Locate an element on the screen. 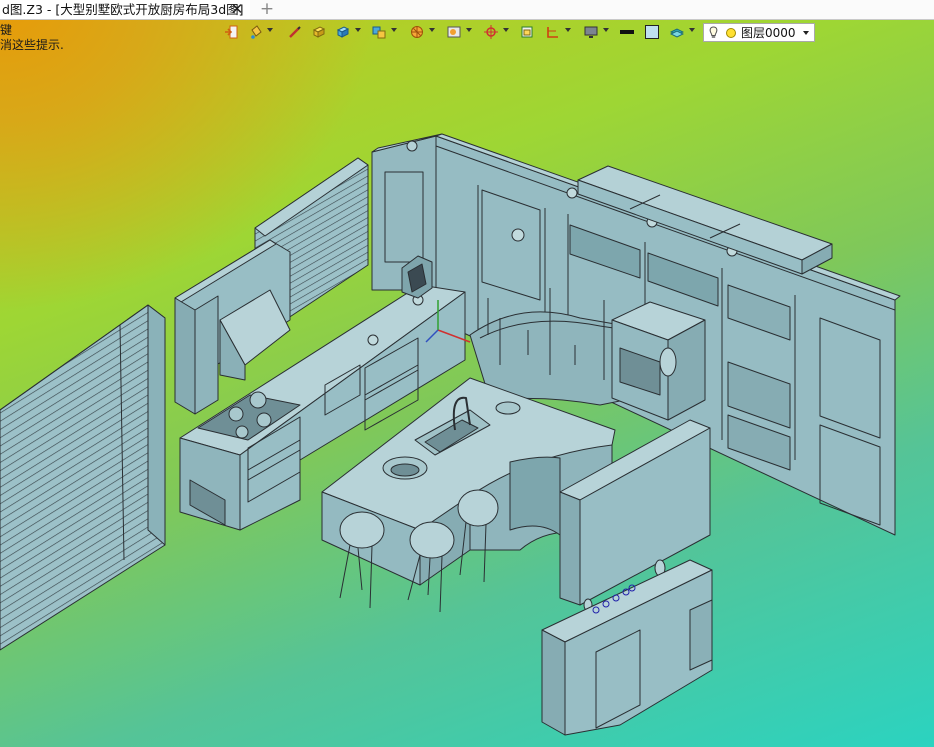  section-dropdown is located at coordinates (568, 30).